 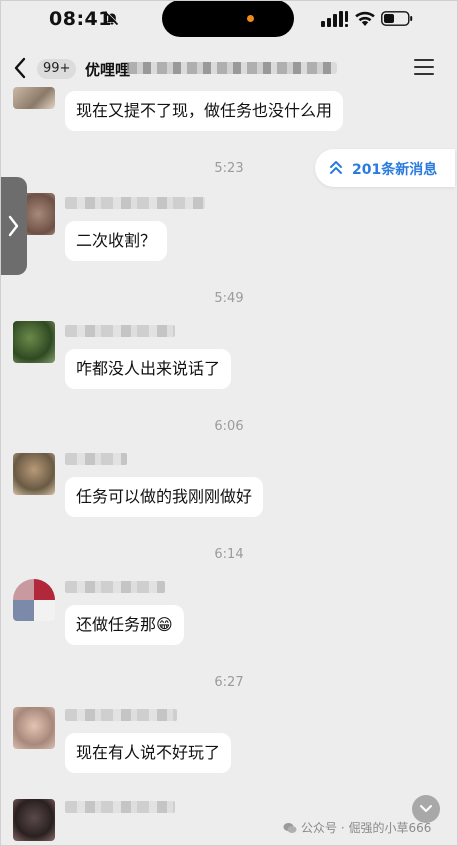 I want to click on timestamp: 5:49, so click(x=229, y=298).